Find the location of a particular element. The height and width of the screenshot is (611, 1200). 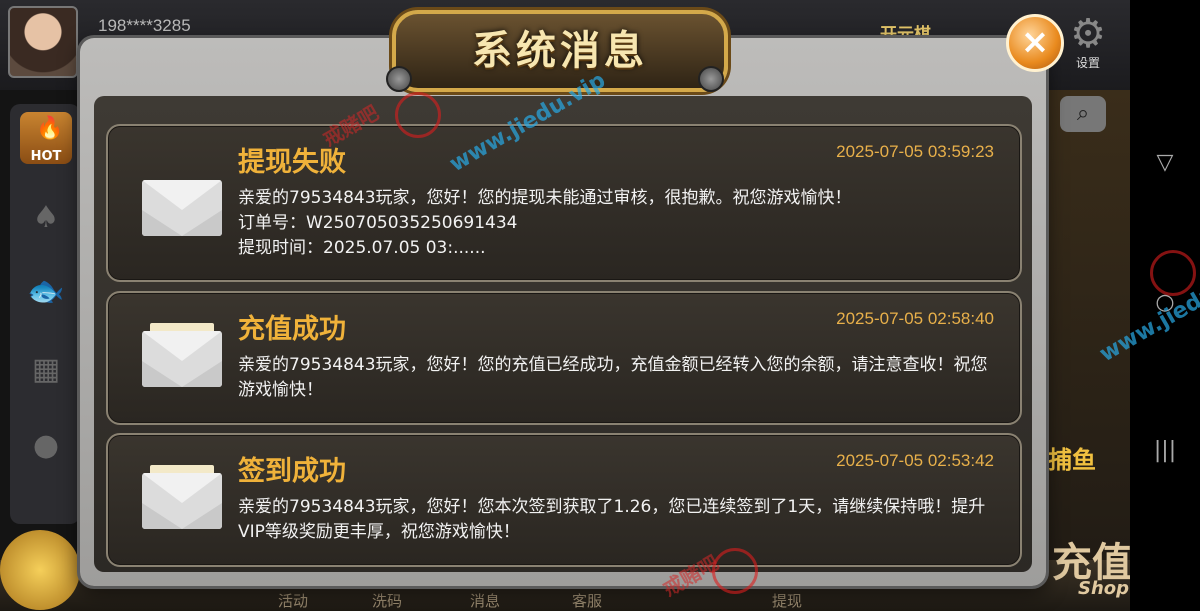

sidebar-item-hot: 🔥 HOT is located at coordinates (46, 138).